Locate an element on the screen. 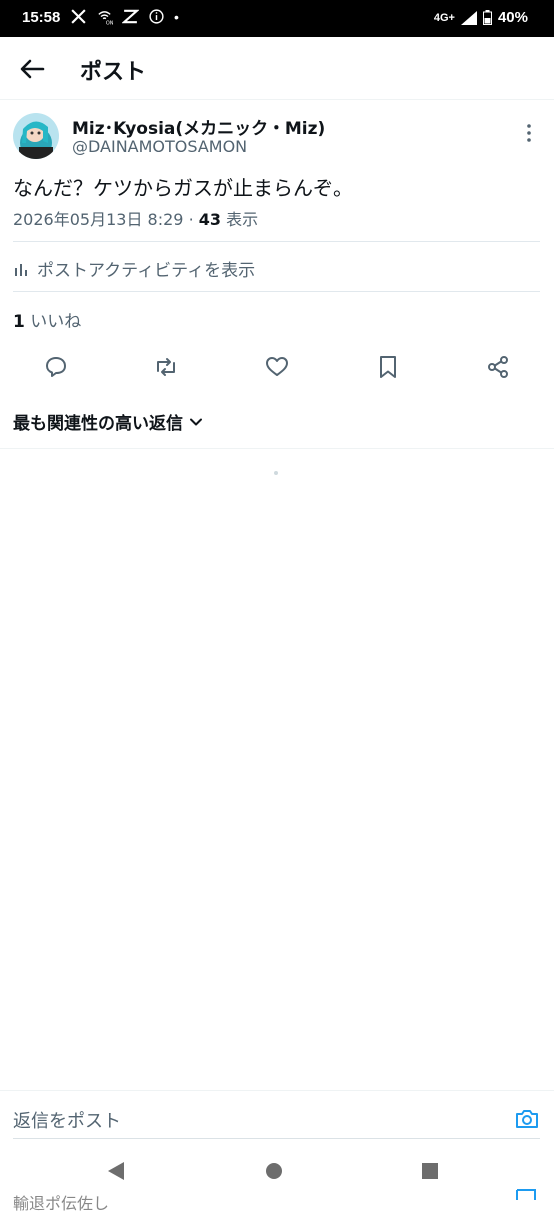 The height and width of the screenshot is (1214, 554). reply-input: 返信をポスト is located at coordinates (67, 1120).